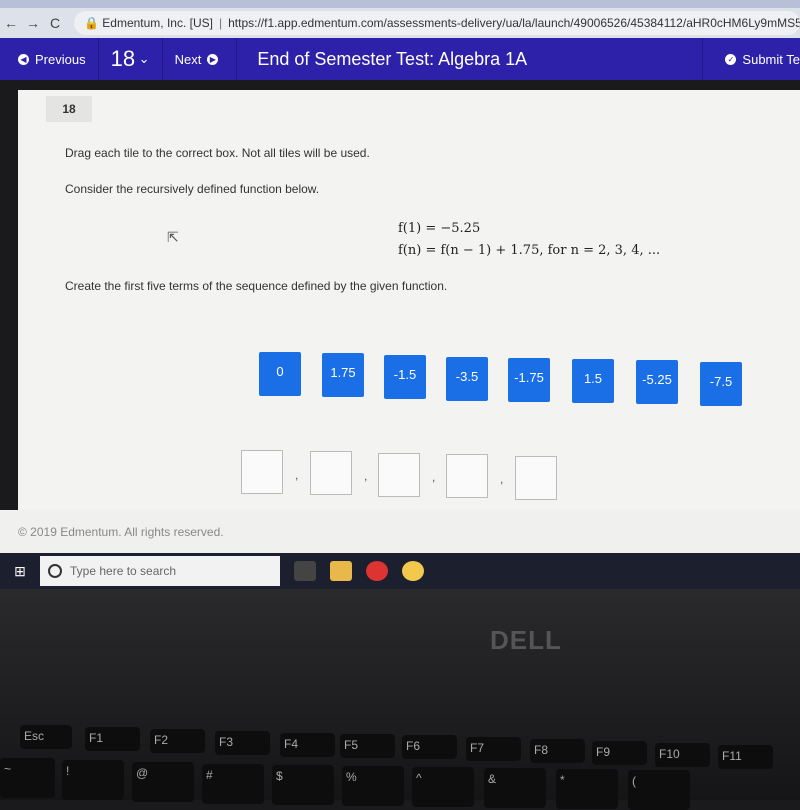 The height and width of the screenshot is (810, 800). What do you see at coordinates (443, 787) in the screenshot?
I see `key-6: ^` at bounding box center [443, 787].